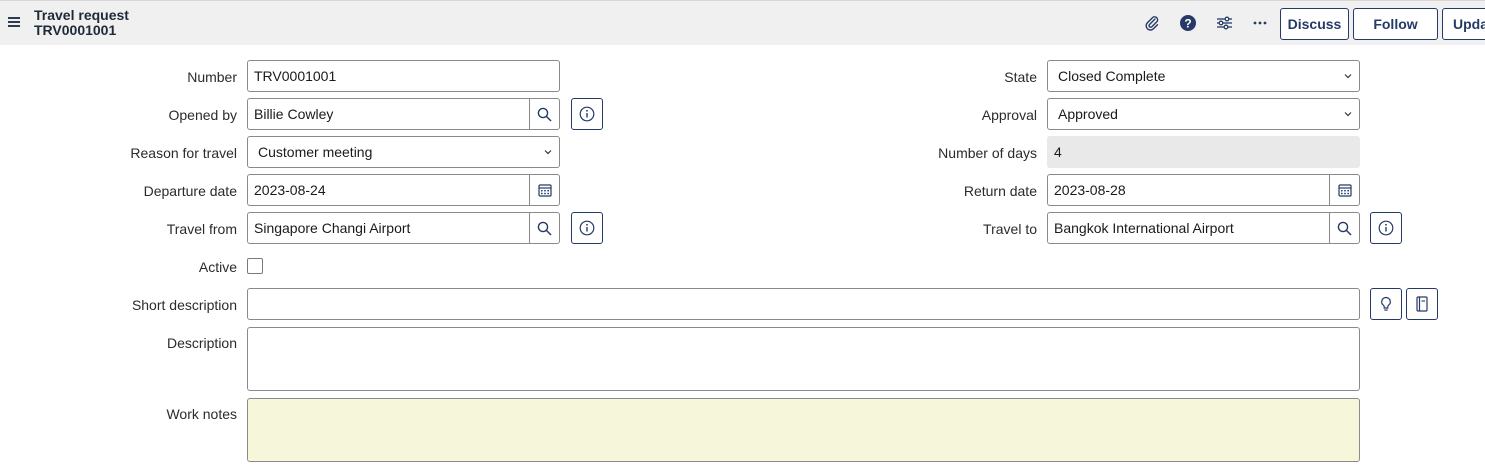  I want to click on description-label: Description, so click(201, 343).